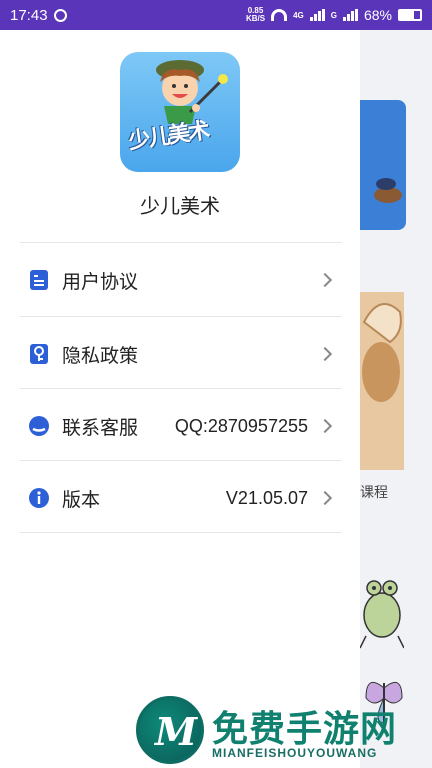 The width and height of the screenshot is (432, 768). Describe the element at coordinates (382, 614) in the screenshot. I see `frog-illustration` at that location.